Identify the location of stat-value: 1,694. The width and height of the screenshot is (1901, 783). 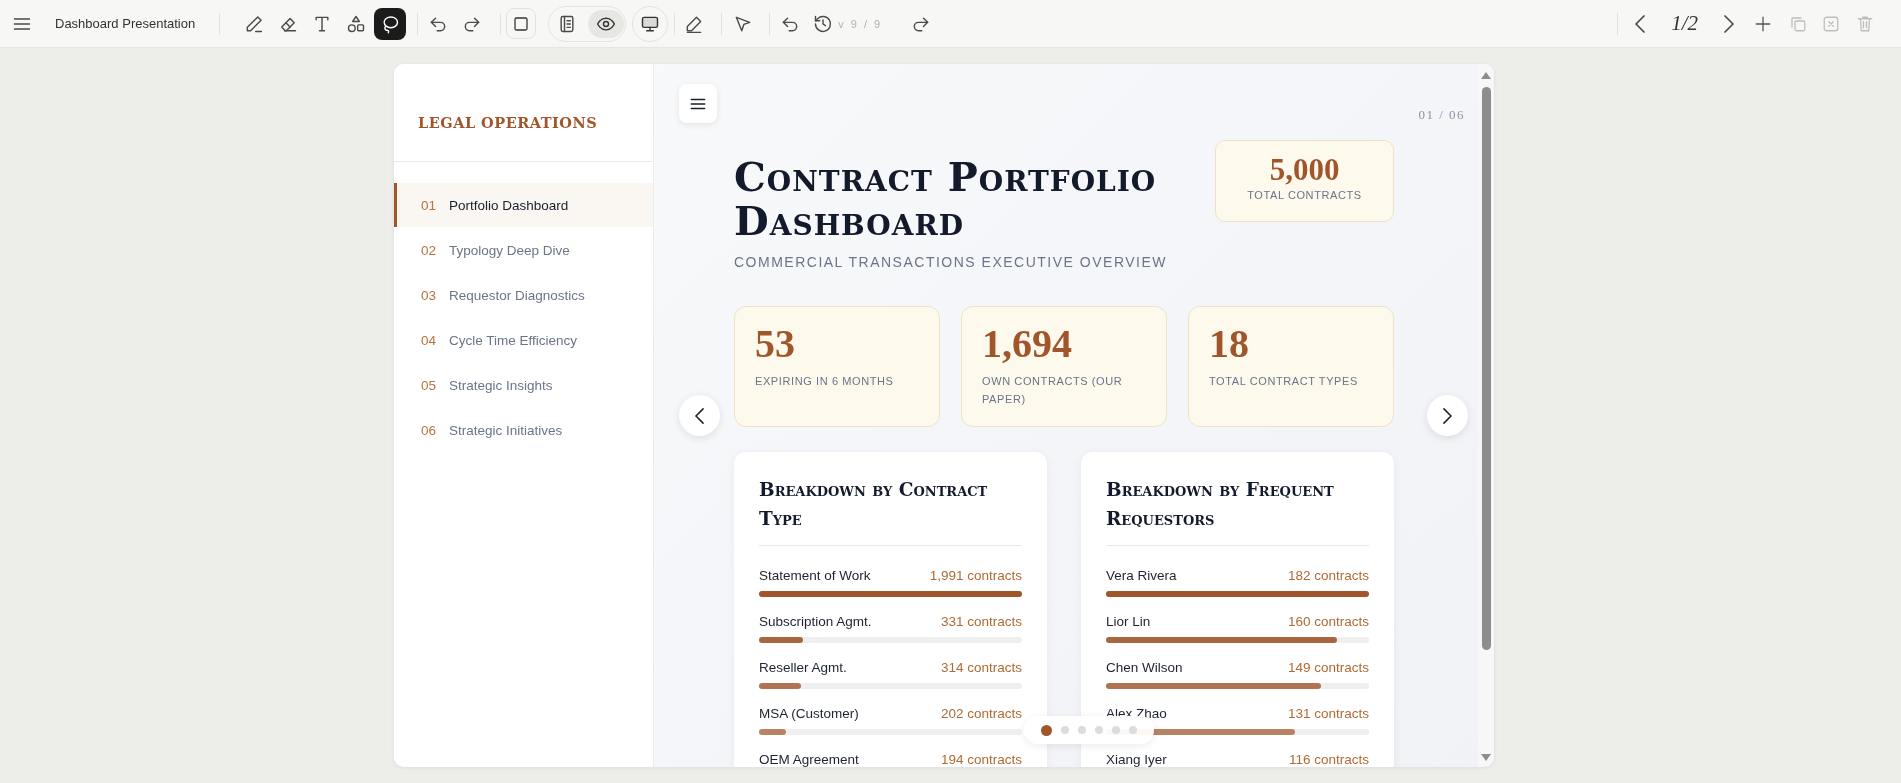
(1027, 344).